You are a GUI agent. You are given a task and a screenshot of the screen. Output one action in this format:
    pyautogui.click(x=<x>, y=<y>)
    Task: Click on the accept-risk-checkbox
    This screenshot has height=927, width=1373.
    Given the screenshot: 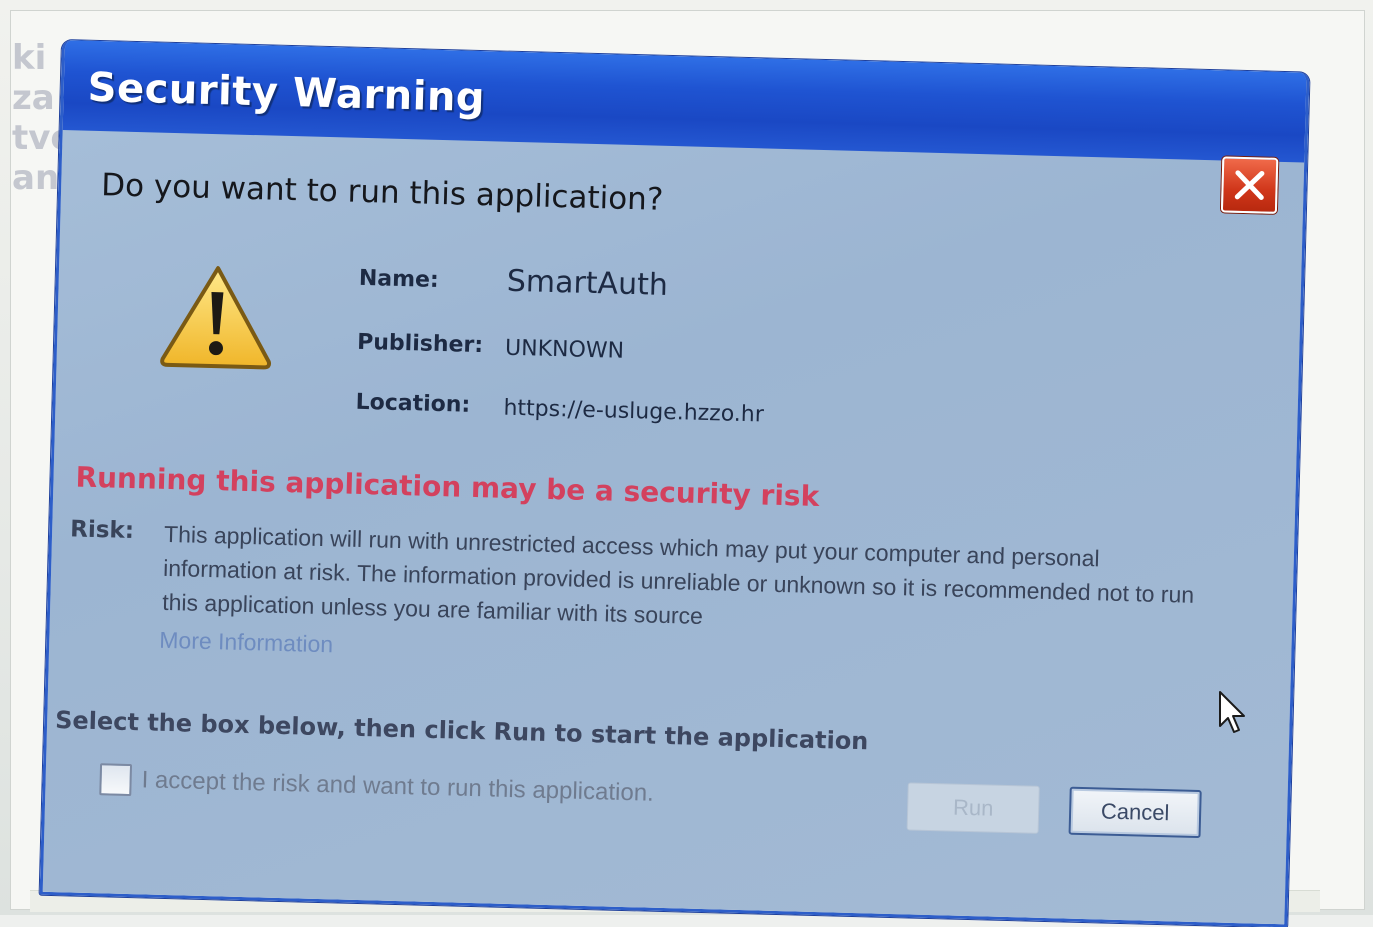 What is the action you would take?
    pyautogui.click(x=116, y=780)
    